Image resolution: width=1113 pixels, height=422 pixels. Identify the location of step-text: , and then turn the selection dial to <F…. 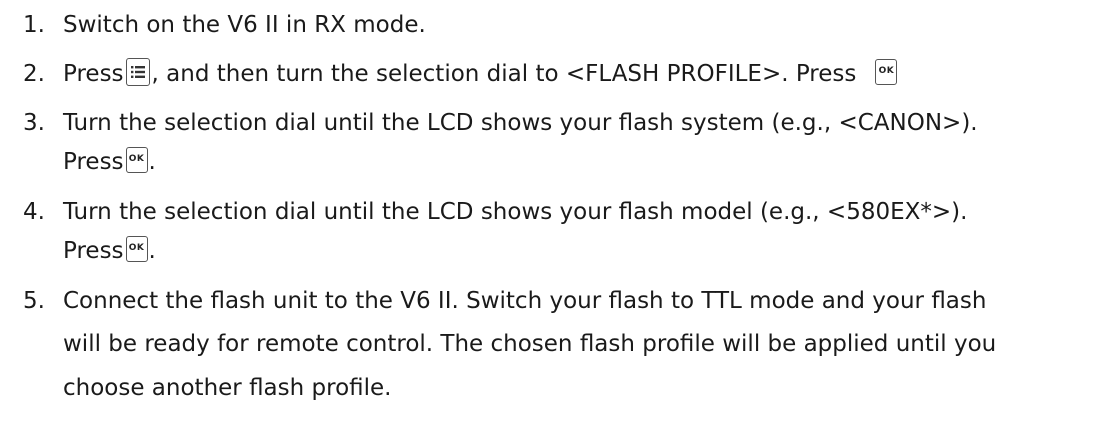
(504, 74).